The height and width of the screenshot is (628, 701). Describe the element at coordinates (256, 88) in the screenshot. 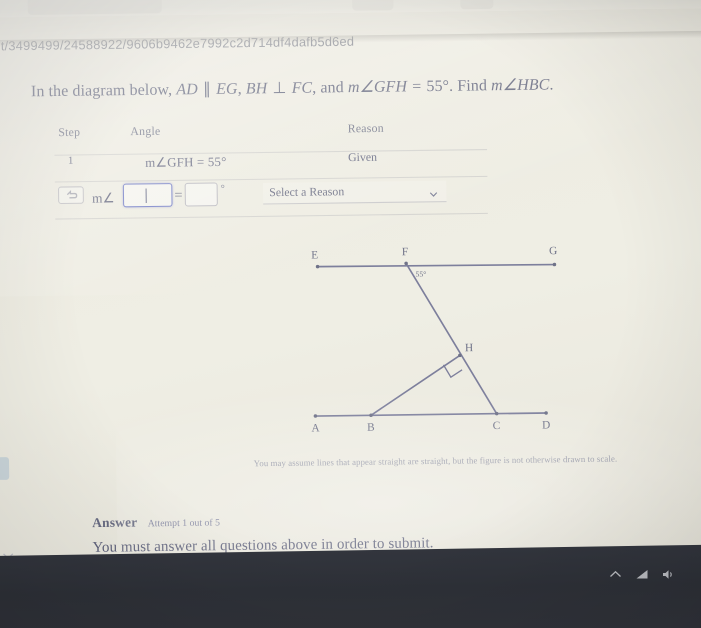

I see `segment-bh: BH` at that location.